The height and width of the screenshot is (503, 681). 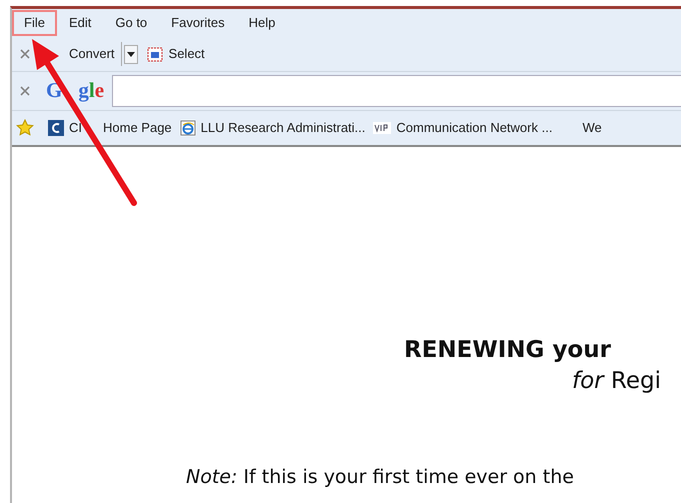 What do you see at coordinates (188, 128) in the screenshot?
I see `browser-icon` at bounding box center [188, 128].